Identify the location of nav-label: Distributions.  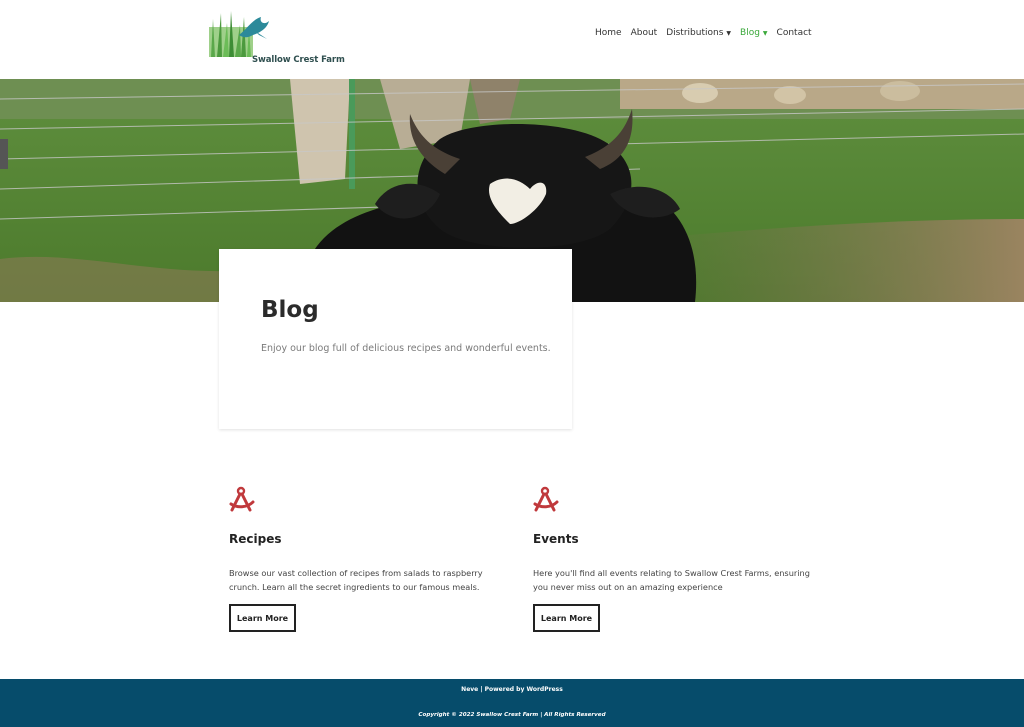
(695, 33).